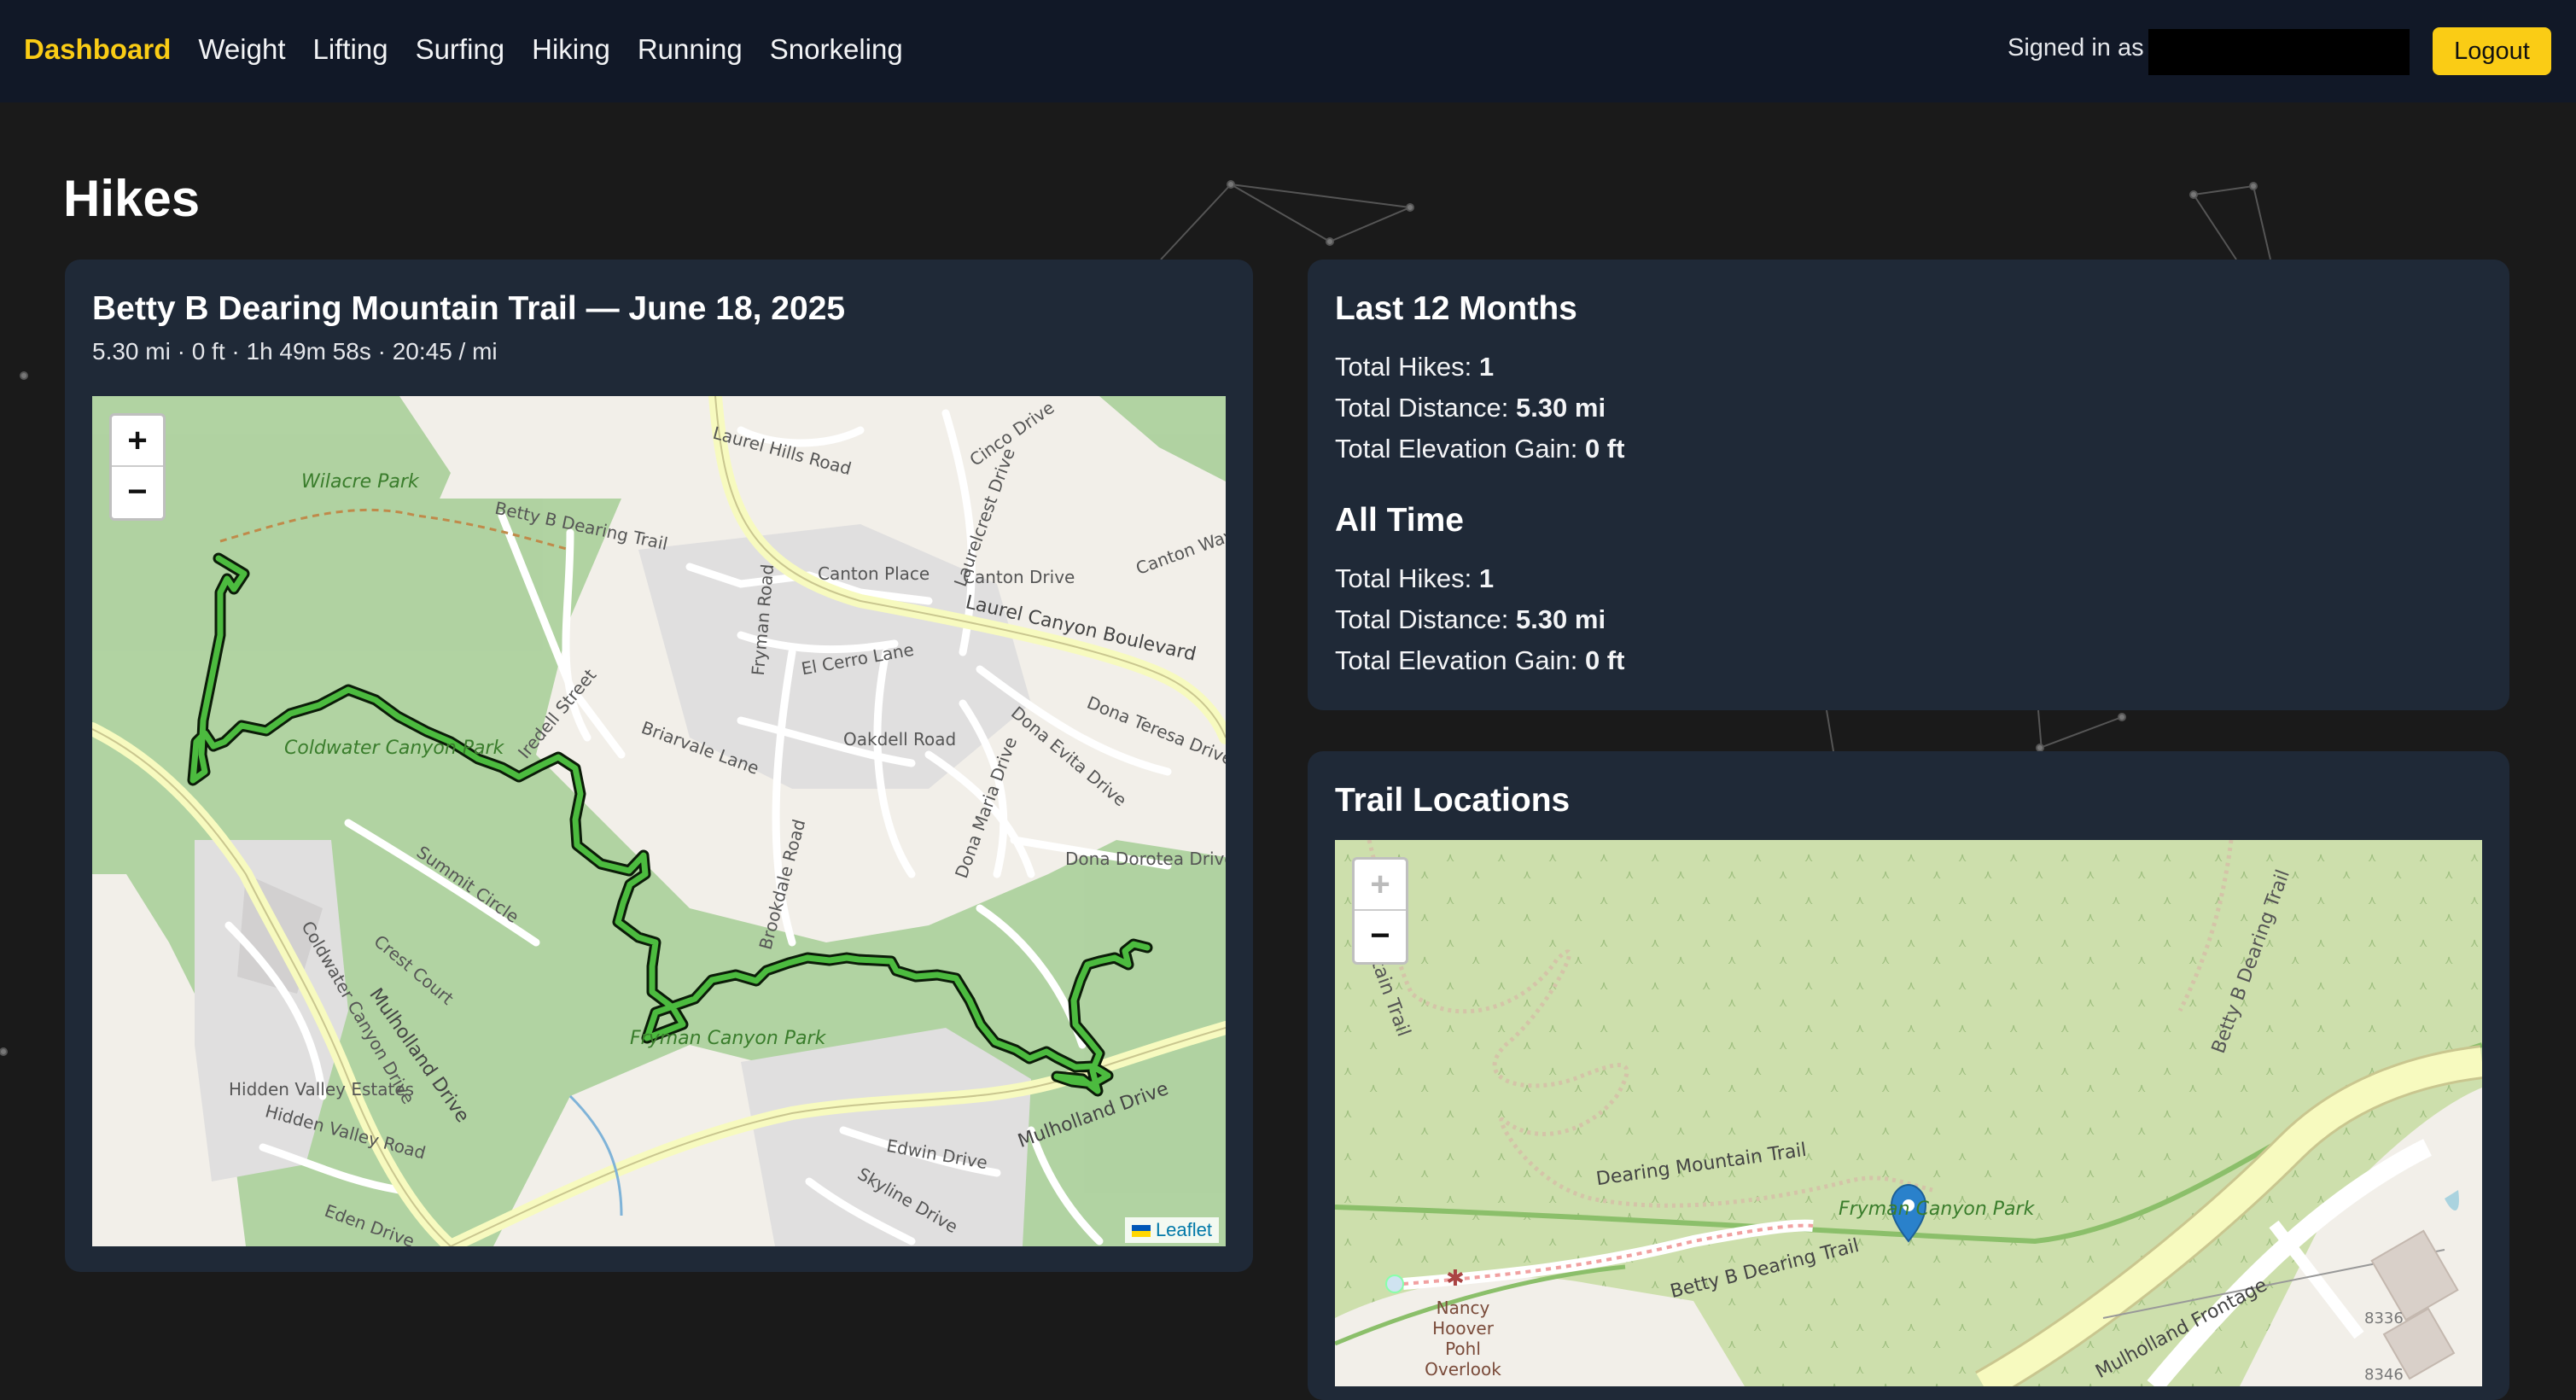 The height and width of the screenshot is (1400, 2576). Describe the element at coordinates (2076, 47) in the screenshot. I see `signed-in-label: Signed in as` at that location.